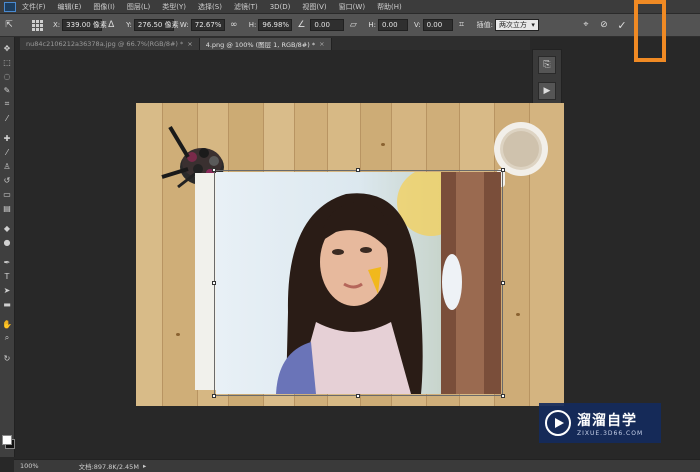 This screenshot has width=700, height=472. I want to click on move-tool-icon: ✥, so click(7, 48).